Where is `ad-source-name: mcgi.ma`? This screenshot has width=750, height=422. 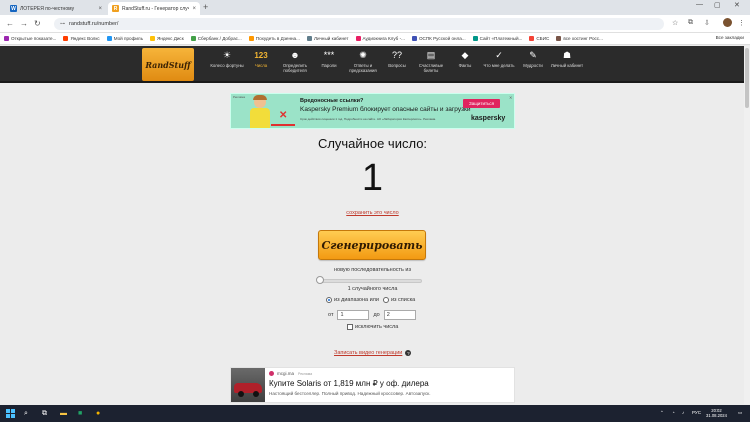
ad-source-name: mcgi.ma is located at coordinates (286, 373).